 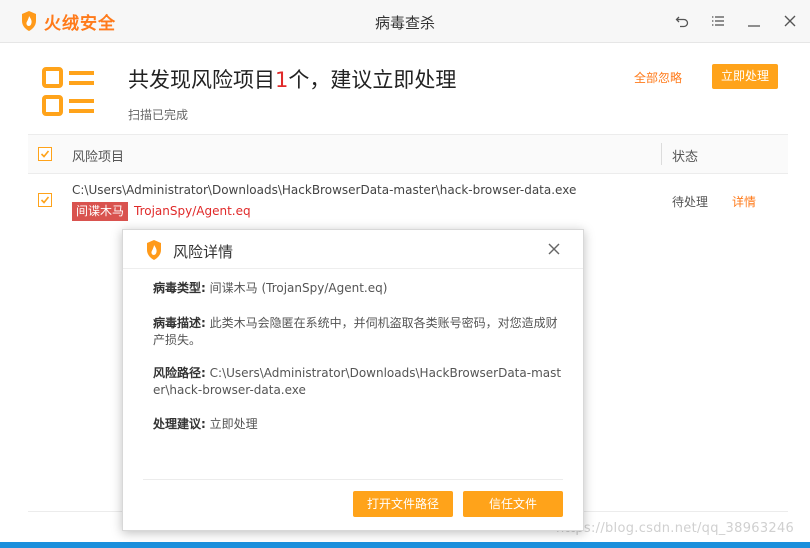 I want to click on row-checkbox, so click(x=45, y=200).